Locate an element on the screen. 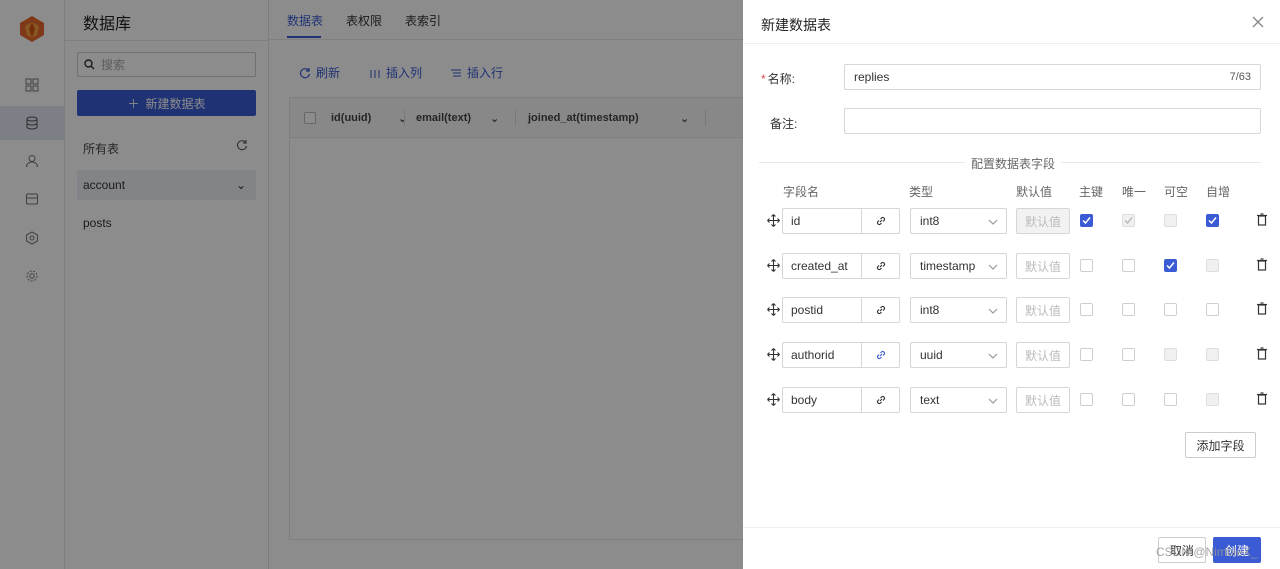 The width and height of the screenshot is (1280, 569). field-name-input: authorid is located at coordinates (841, 355).